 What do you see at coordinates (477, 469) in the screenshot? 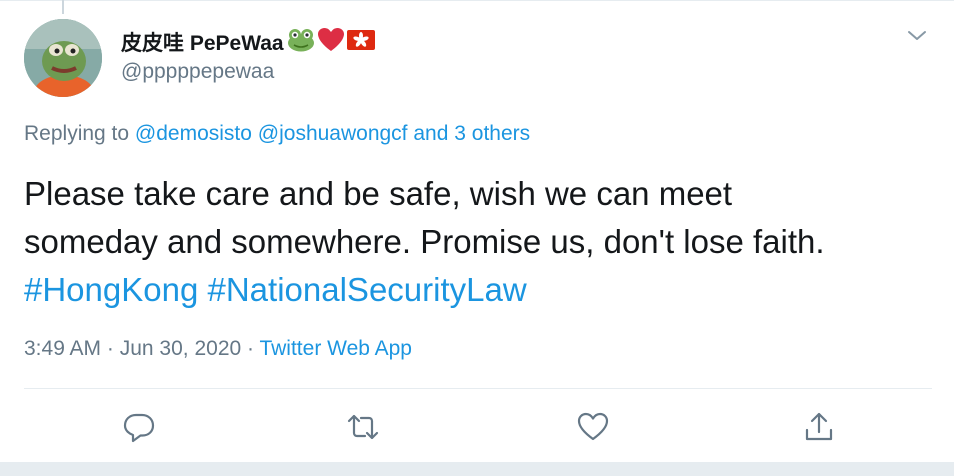
I see `bottom-separator` at bounding box center [477, 469].